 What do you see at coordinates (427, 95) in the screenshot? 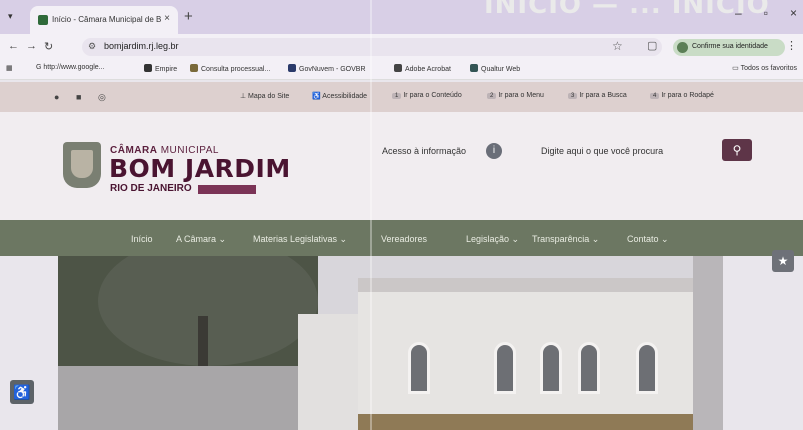
I see `skip-link: 1 Ir para o Conteúdo` at bounding box center [427, 95].